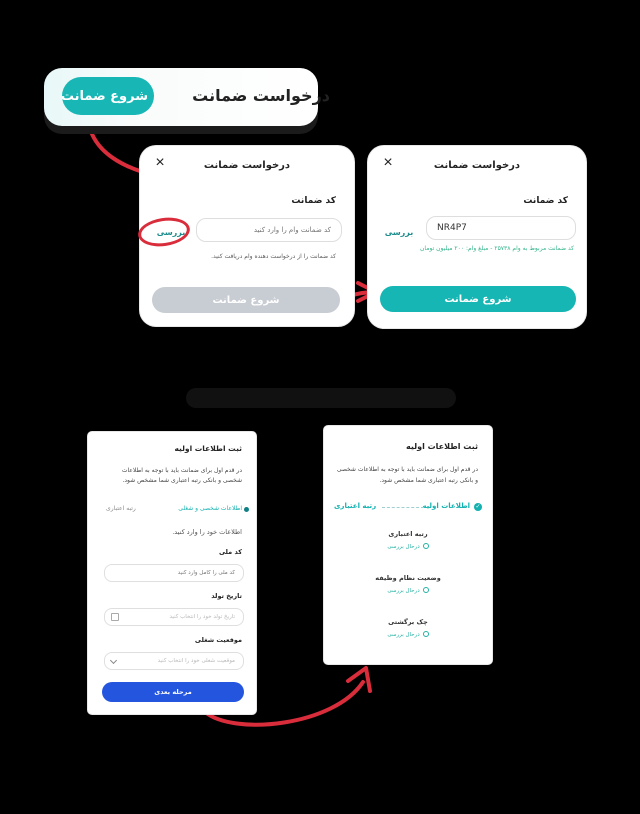 This screenshot has width=640, height=814. Describe the element at coordinates (174, 513) in the screenshot. I see `step-progress: اطلاعات شخصی و شغلی رتبه اعتباری` at that location.